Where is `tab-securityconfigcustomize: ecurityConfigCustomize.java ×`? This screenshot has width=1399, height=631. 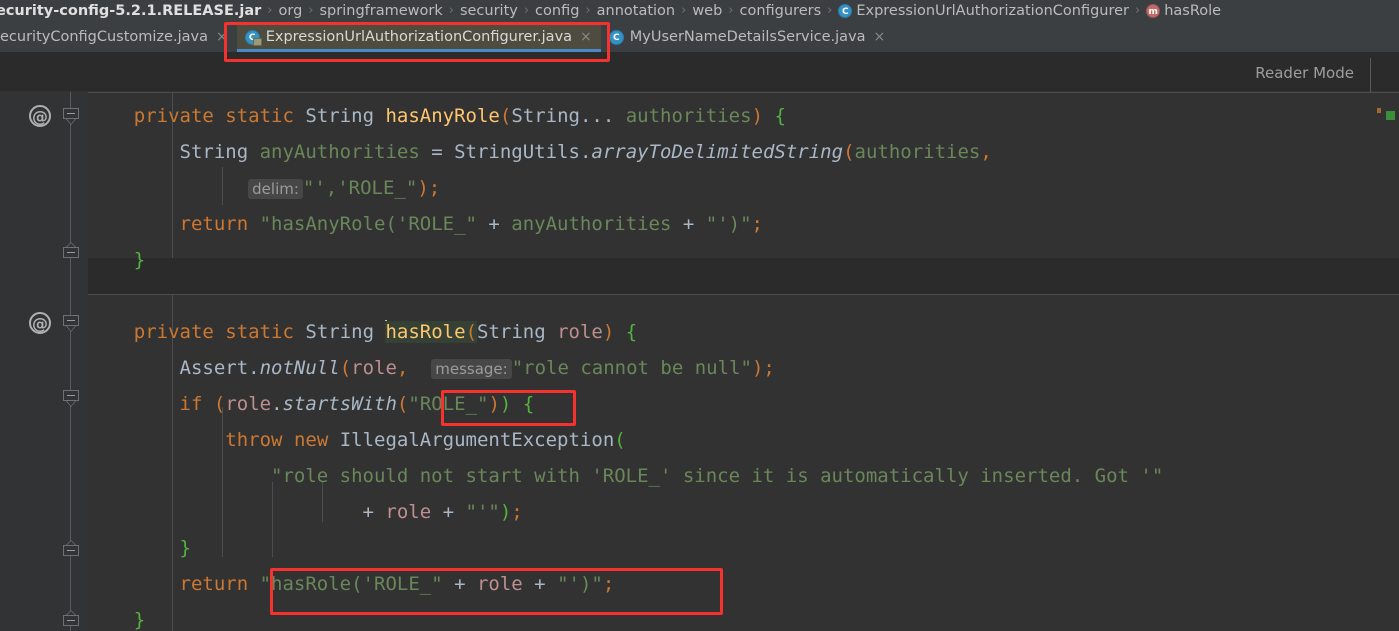
tab-securityconfigcustomize: ecurityConfigCustomize.java × is located at coordinates (118, 37).